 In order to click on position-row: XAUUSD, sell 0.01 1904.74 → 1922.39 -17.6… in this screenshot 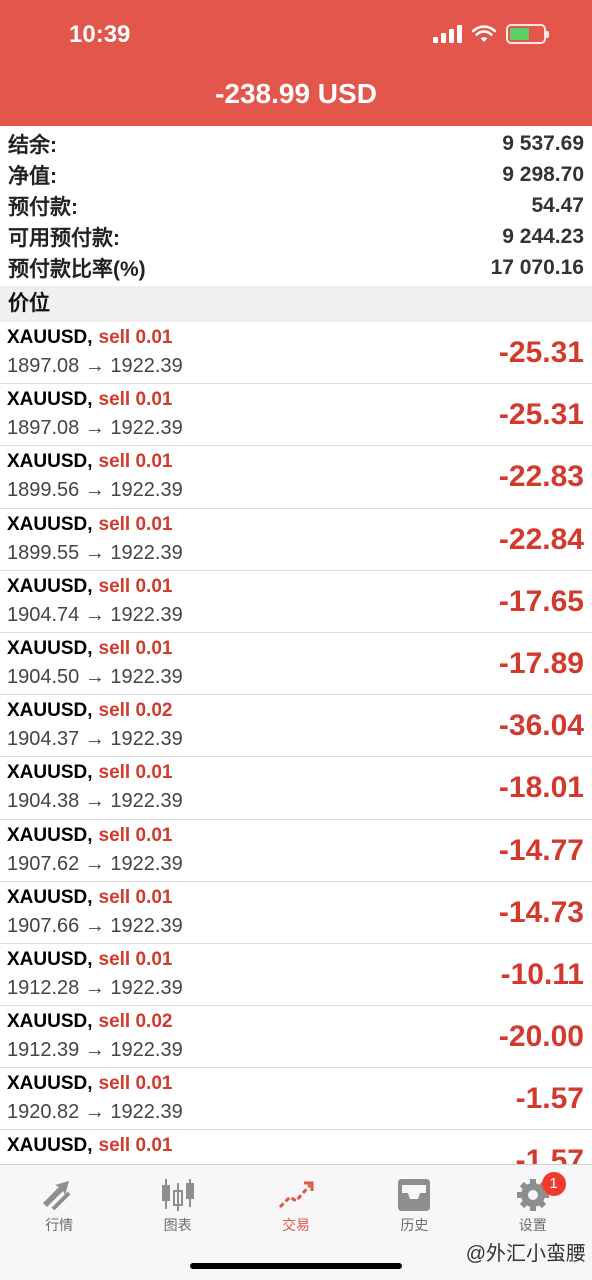, I will do `click(296, 602)`.